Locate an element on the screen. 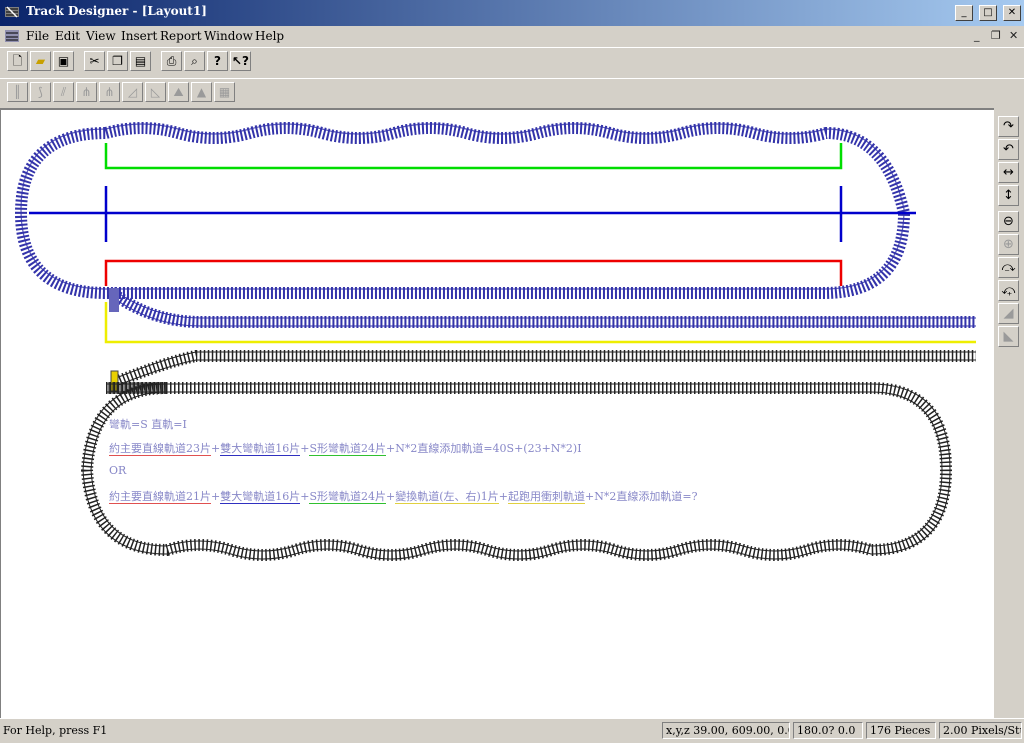 The height and width of the screenshot is (743, 1024). curve-track-icon: ⟆ is located at coordinates (40, 92).